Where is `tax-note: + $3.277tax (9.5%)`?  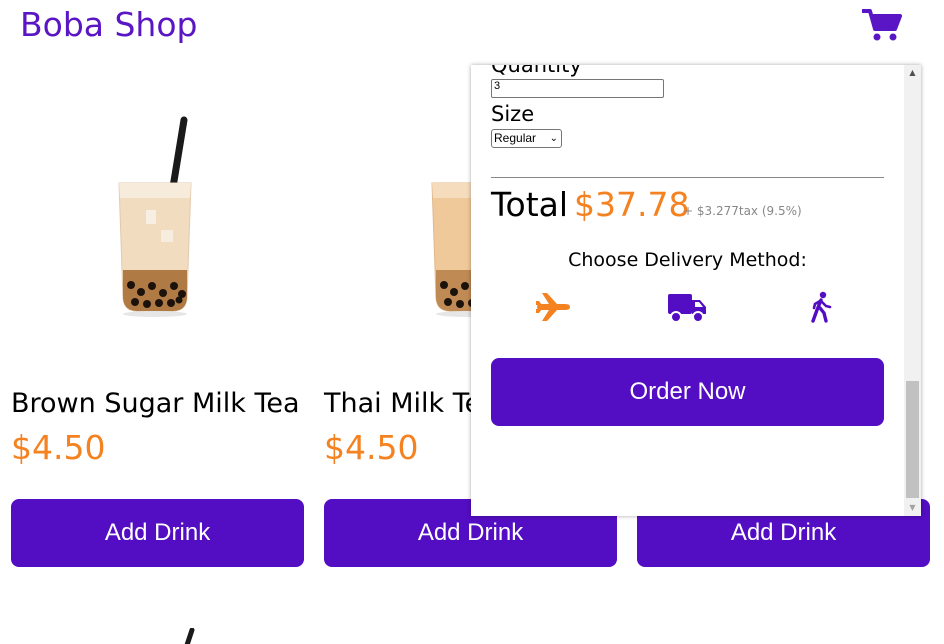 tax-note: + $3.277tax (9.5%) is located at coordinates (742, 211).